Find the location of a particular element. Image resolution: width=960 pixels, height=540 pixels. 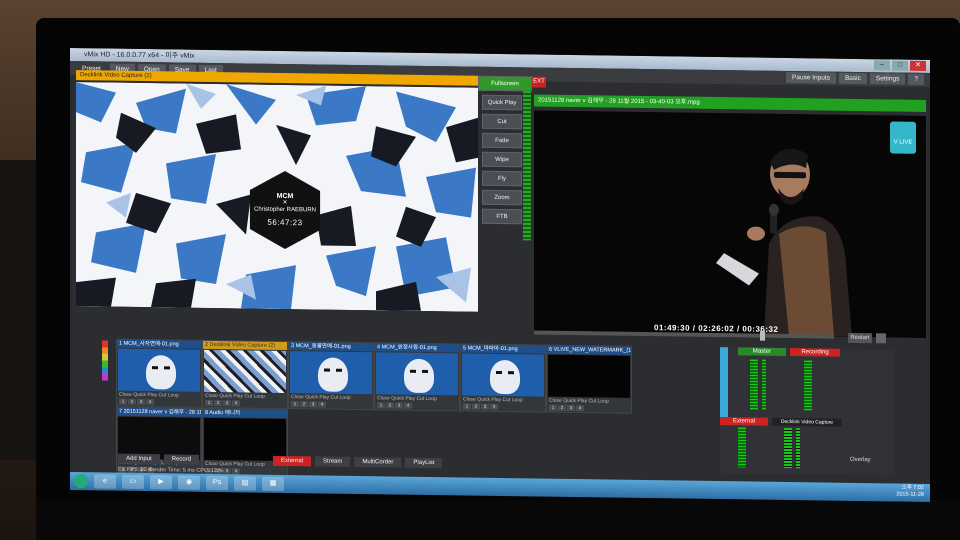

portrait-image is located at coordinates (161, 372).